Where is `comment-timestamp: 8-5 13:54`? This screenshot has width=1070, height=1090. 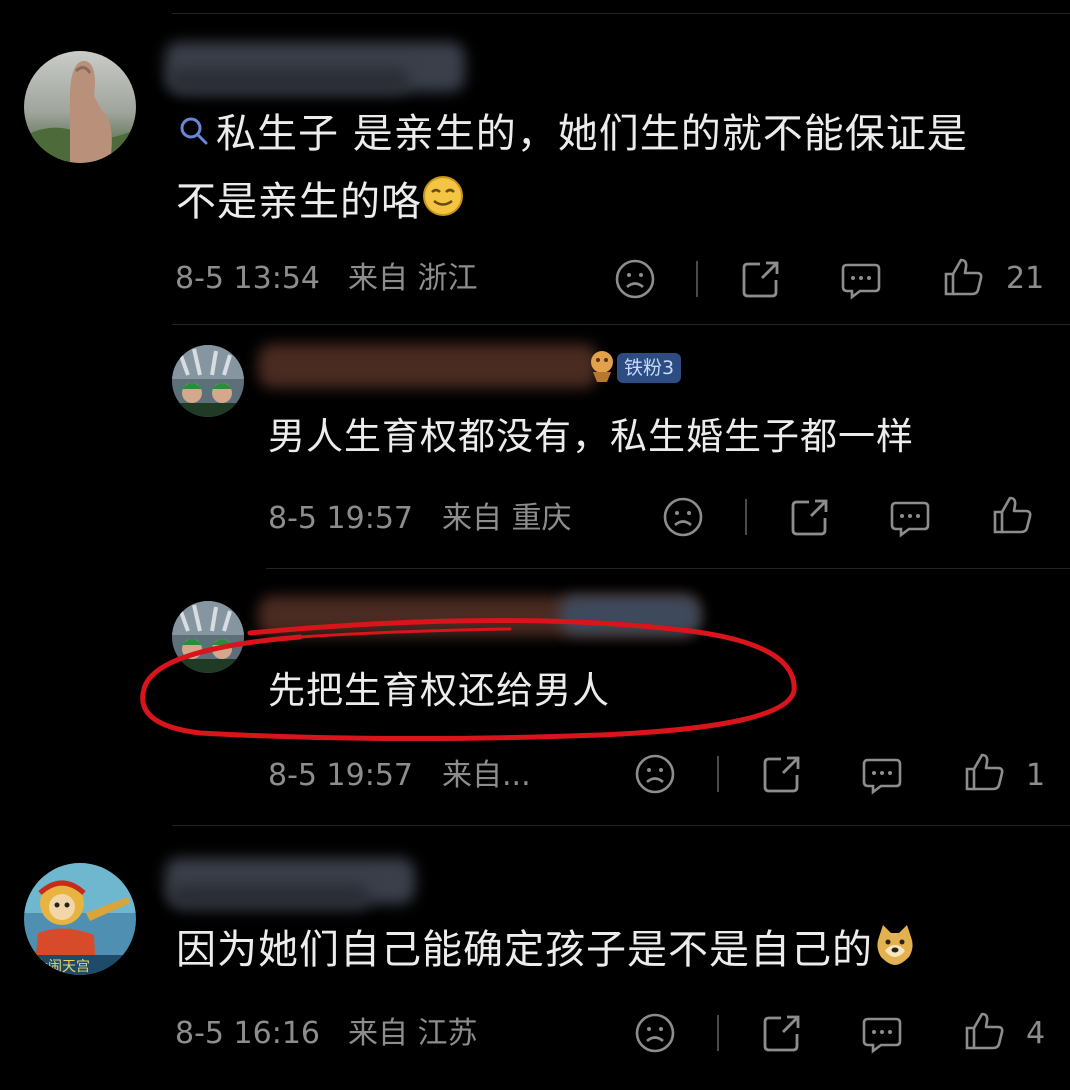
comment-timestamp: 8-5 13:54 is located at coordinates (247, 278).